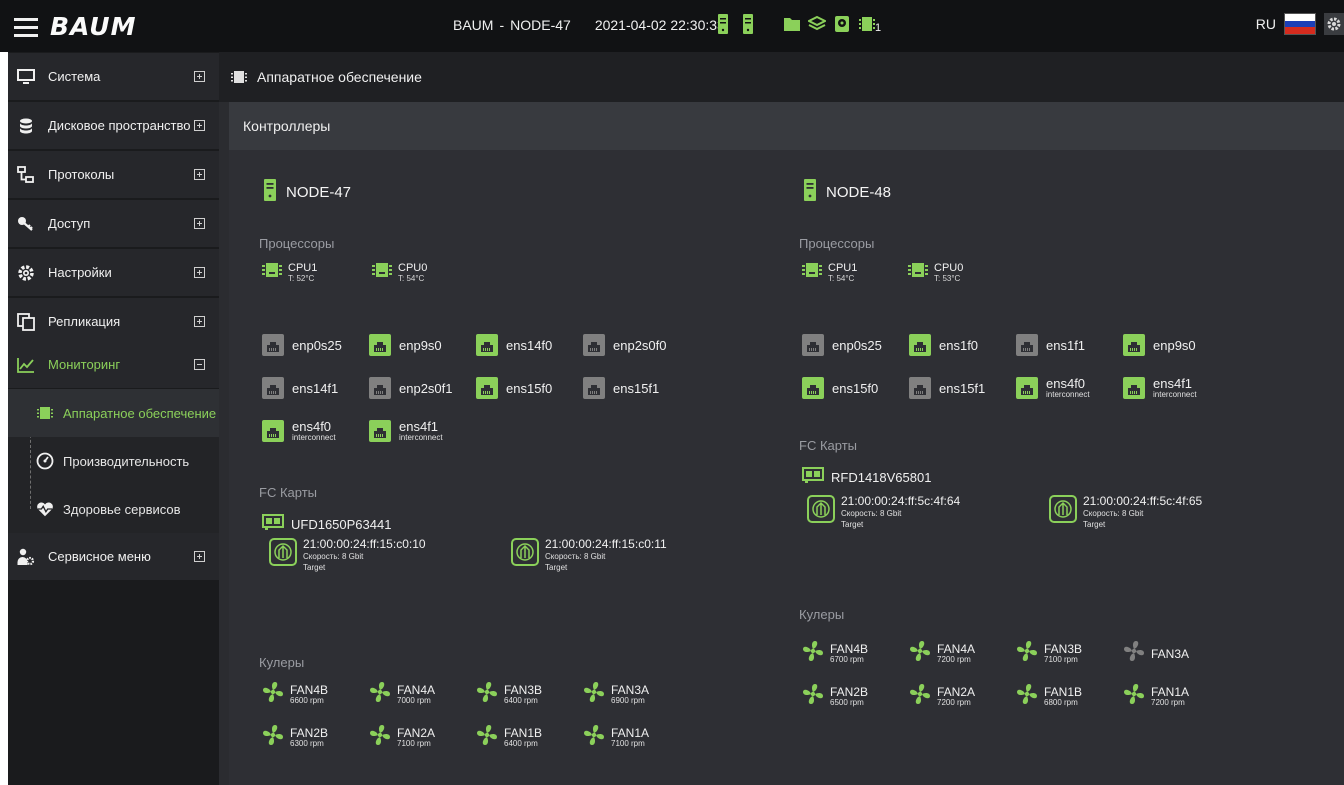 The width and height of the screenshot is (1344, 785). I want to click on sub-item-performance: Производительность, so click(113, 461).